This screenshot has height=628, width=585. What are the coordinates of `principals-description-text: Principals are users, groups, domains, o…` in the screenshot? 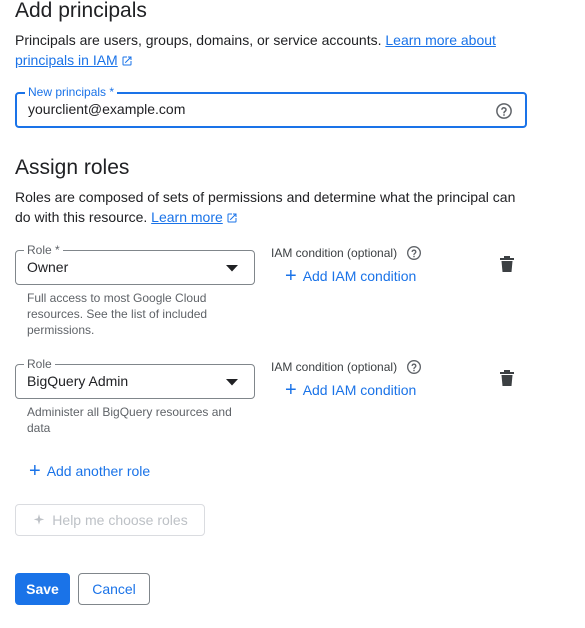 It's located at (200, 40).